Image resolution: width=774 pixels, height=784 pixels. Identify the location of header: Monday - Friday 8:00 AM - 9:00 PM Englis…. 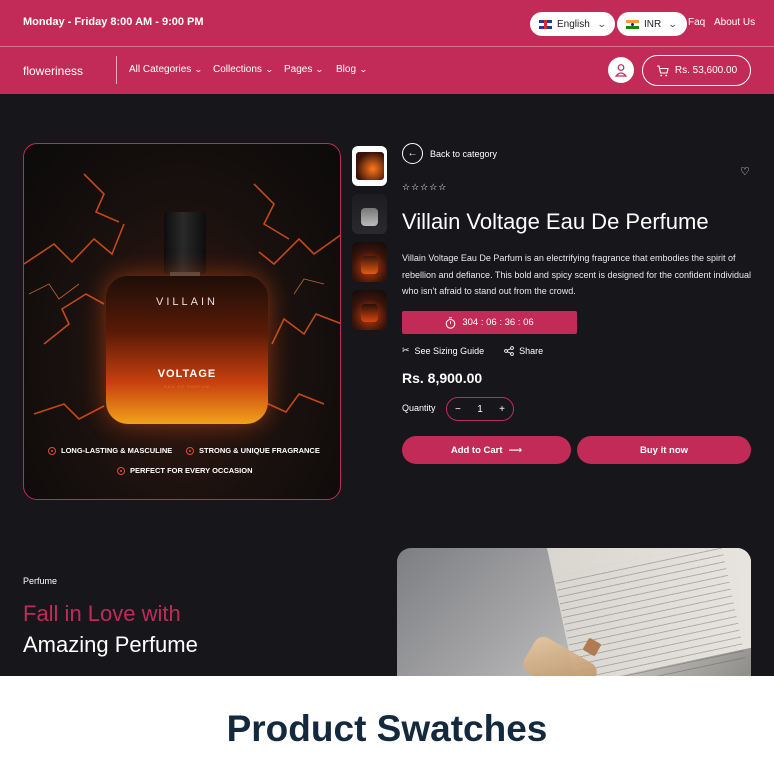
(387, 47).